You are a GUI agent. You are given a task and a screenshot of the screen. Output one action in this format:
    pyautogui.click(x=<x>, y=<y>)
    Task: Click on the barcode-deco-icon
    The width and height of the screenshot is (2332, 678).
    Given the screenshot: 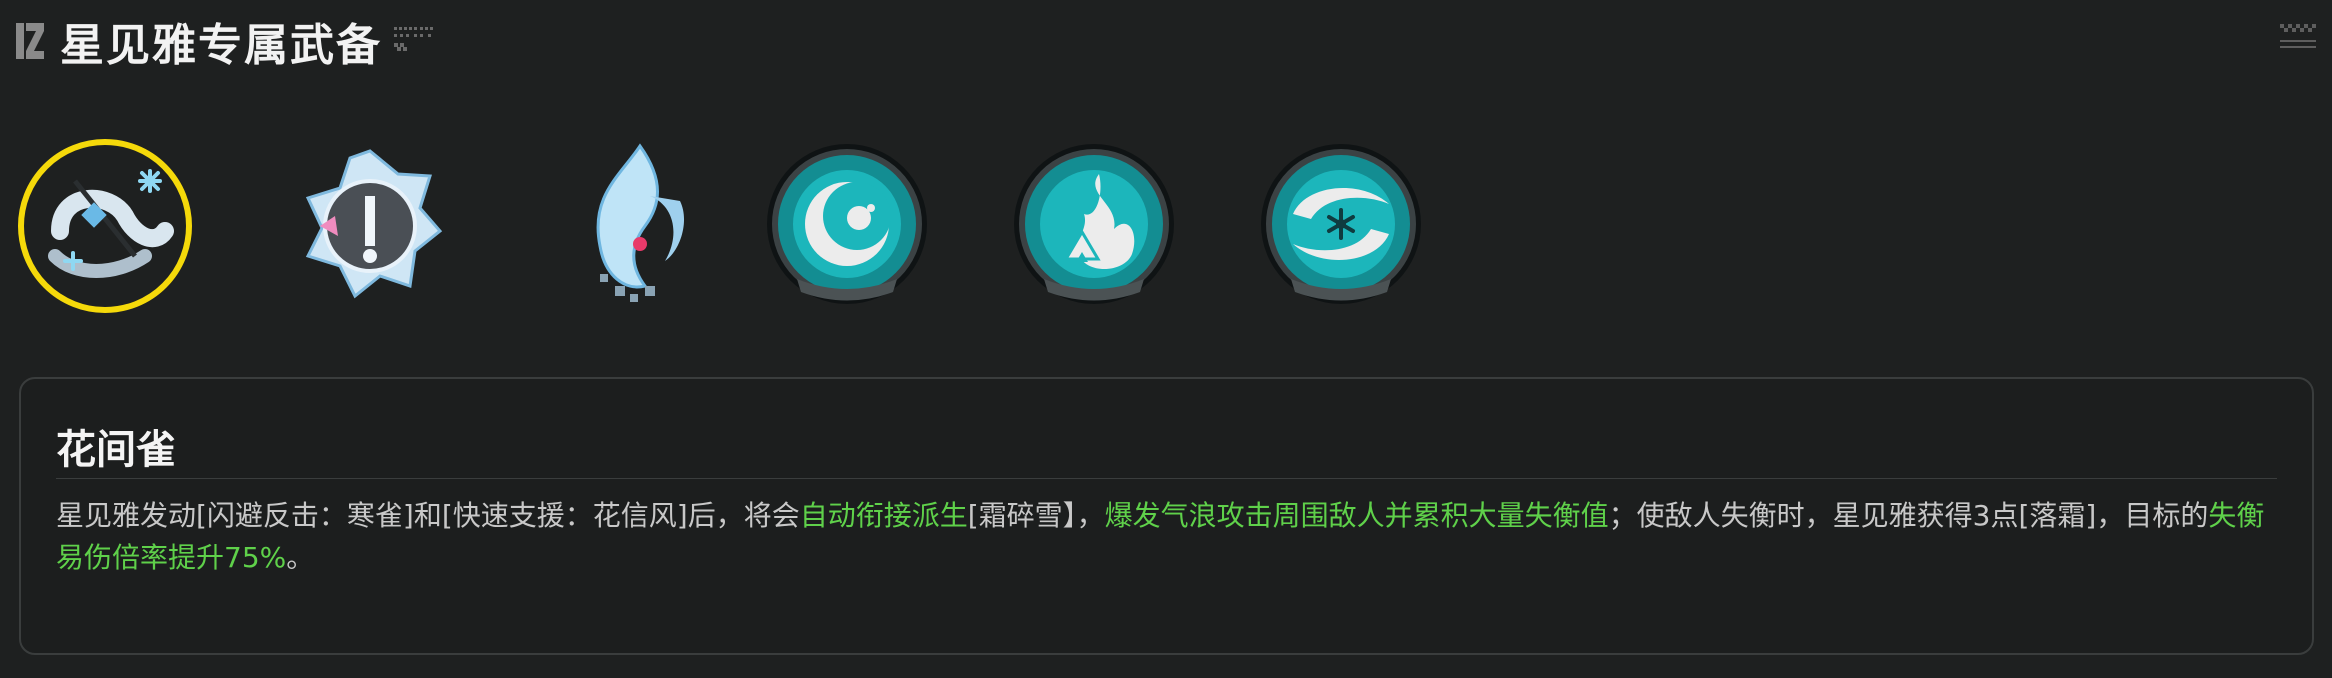 What is the action you would take?
    pyautogui.click(x=413, y=39)
    